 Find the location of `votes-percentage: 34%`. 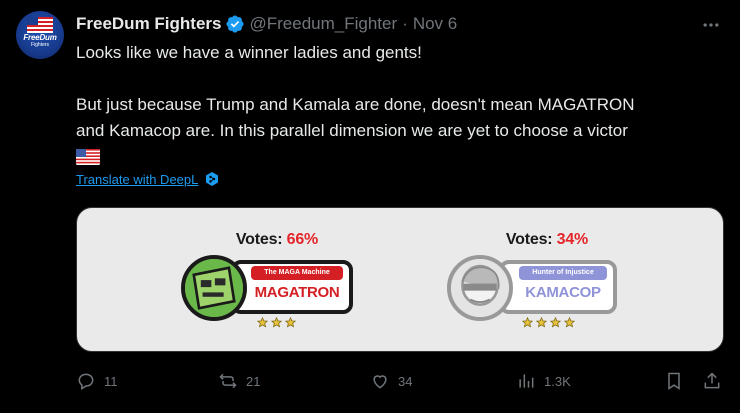

votes-percentage: 34% is located at coordinates (572, 239).